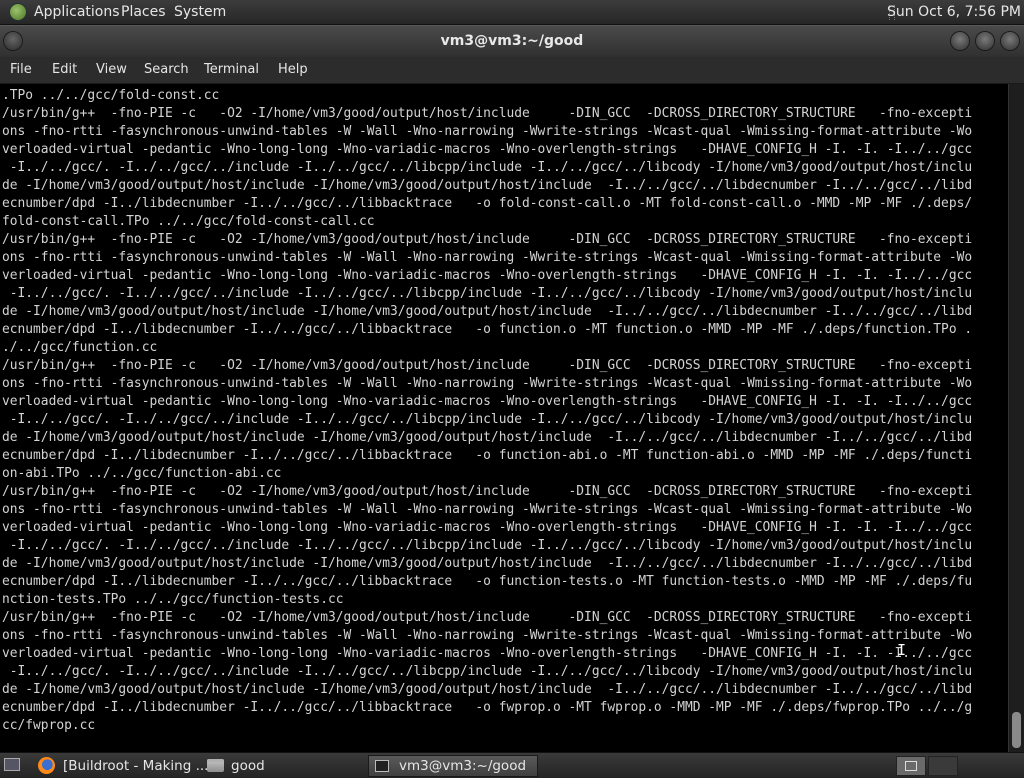  Describe the element at coordinates (512, 70) in the screenshot. I see `menubar: File Edit View Search Terminal Help` at that location.